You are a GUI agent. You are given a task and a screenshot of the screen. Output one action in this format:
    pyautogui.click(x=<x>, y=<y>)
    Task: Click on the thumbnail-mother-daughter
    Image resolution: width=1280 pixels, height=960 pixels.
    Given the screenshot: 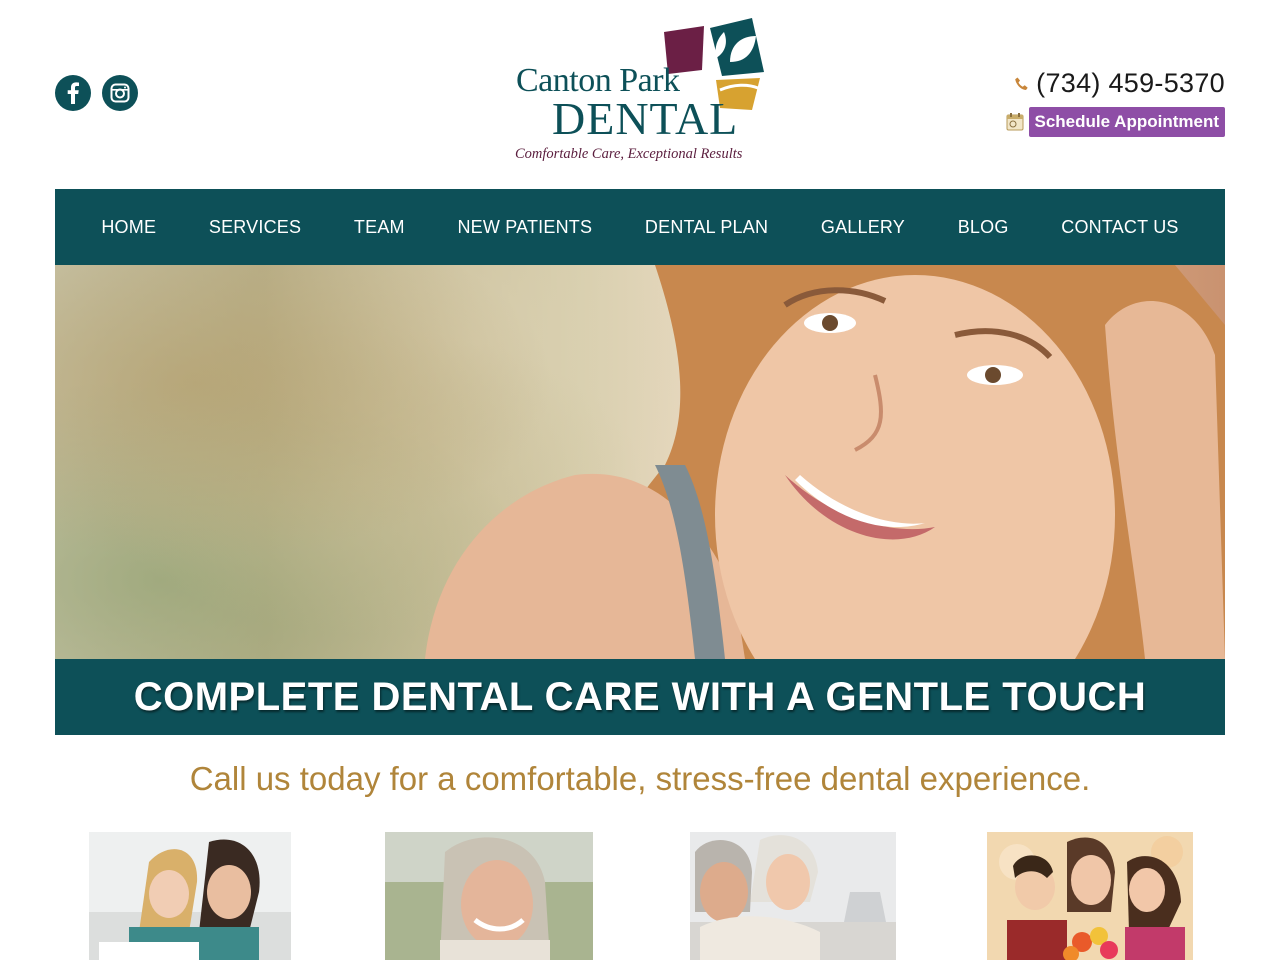 What is the action you would take?
    pyautogui.click(x=190, y=896)
    